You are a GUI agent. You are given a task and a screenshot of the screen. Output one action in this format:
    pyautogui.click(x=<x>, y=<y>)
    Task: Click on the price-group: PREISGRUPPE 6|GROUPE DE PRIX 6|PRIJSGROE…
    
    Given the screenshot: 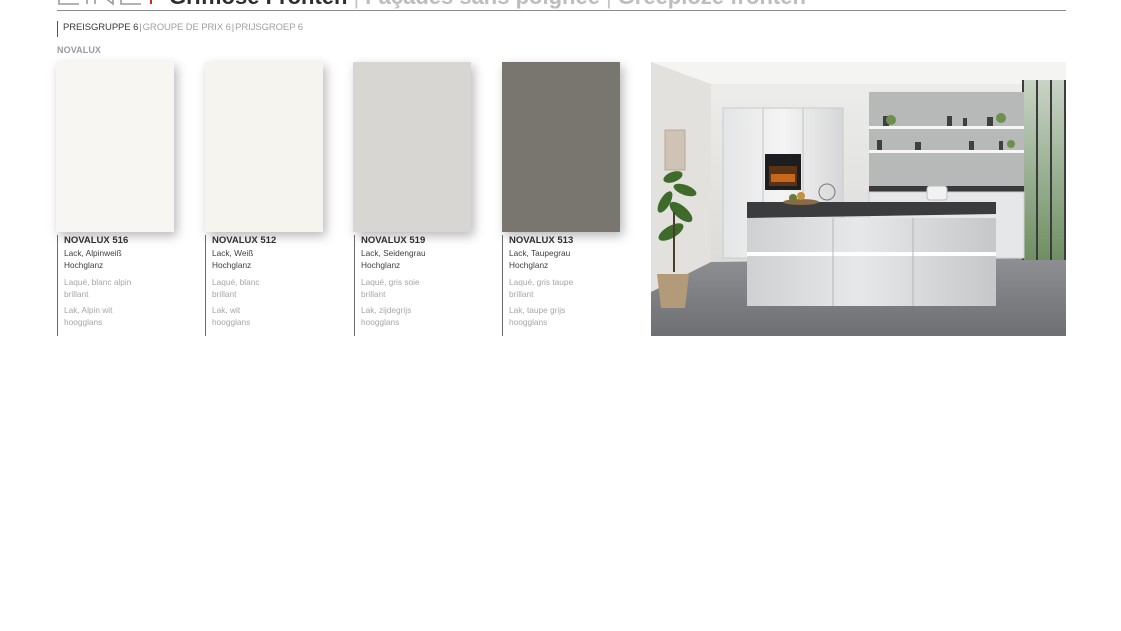 What is the action you would take?
    pyautogui.click(x=180, y=29)
    